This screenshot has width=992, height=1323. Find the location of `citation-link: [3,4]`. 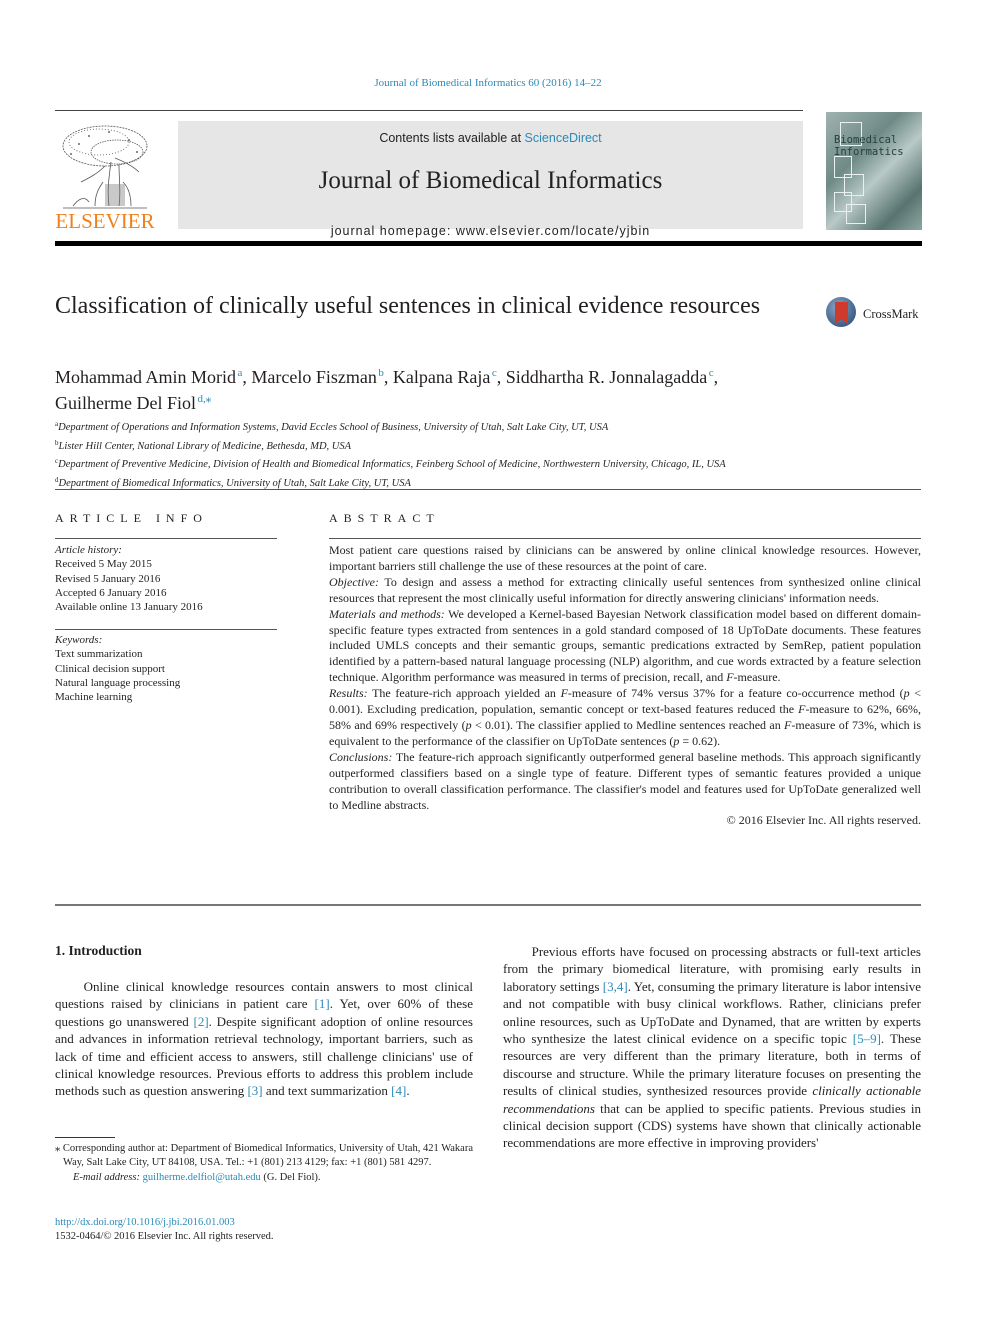

citation-link: [3,4] is located at coordinates (615, 986).